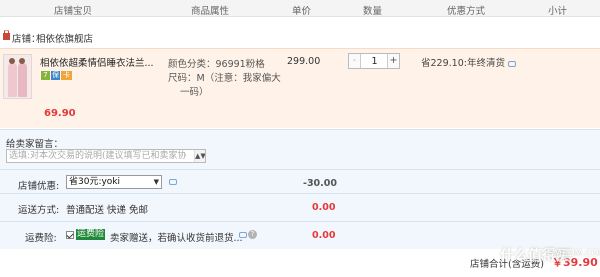 Image resolution: width=600 pixels, height=277 pixels. What do you see at coordinates (320, 183) in the screenshot?
I see `shop-coupon-amount: -30.00` at bounding box center [320, 183].